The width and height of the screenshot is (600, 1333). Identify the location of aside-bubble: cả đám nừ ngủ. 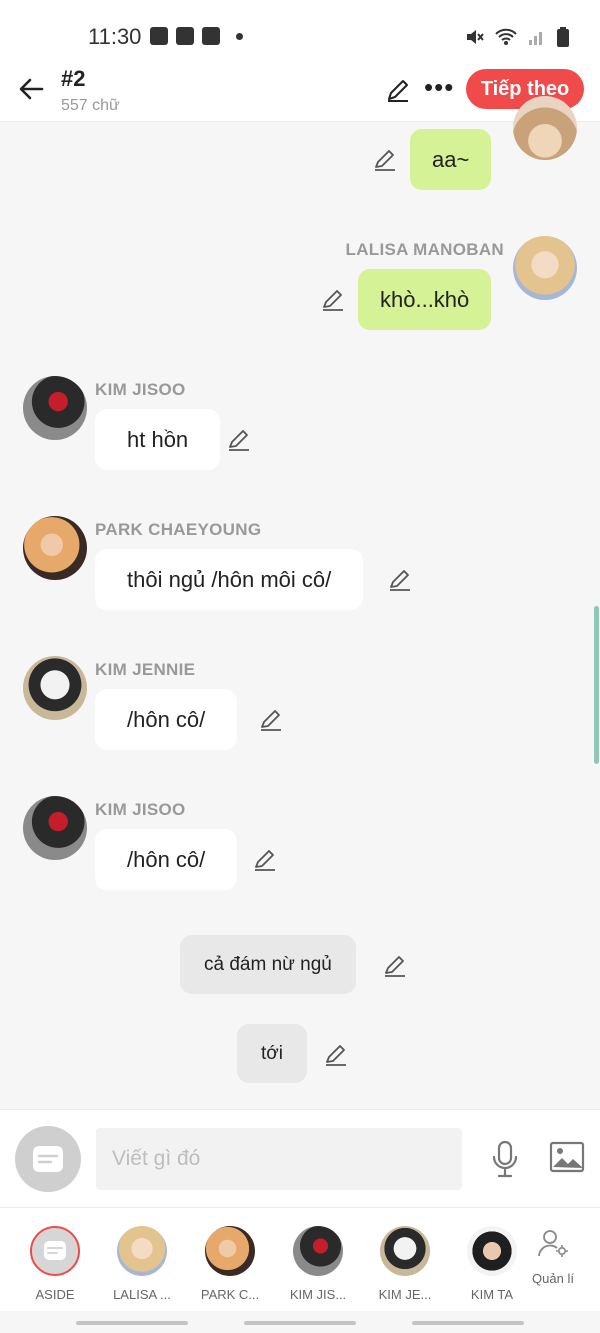
(268, 964).